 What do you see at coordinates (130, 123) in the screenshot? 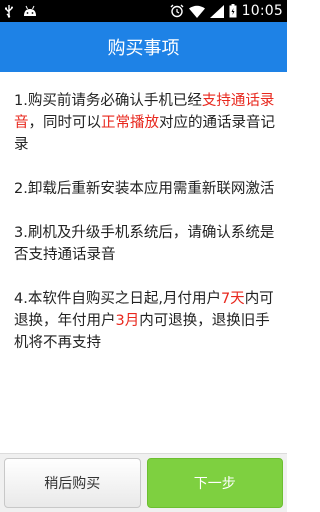
I see `note-highlight-text: 正常播放` at bounding box center [130, 123].